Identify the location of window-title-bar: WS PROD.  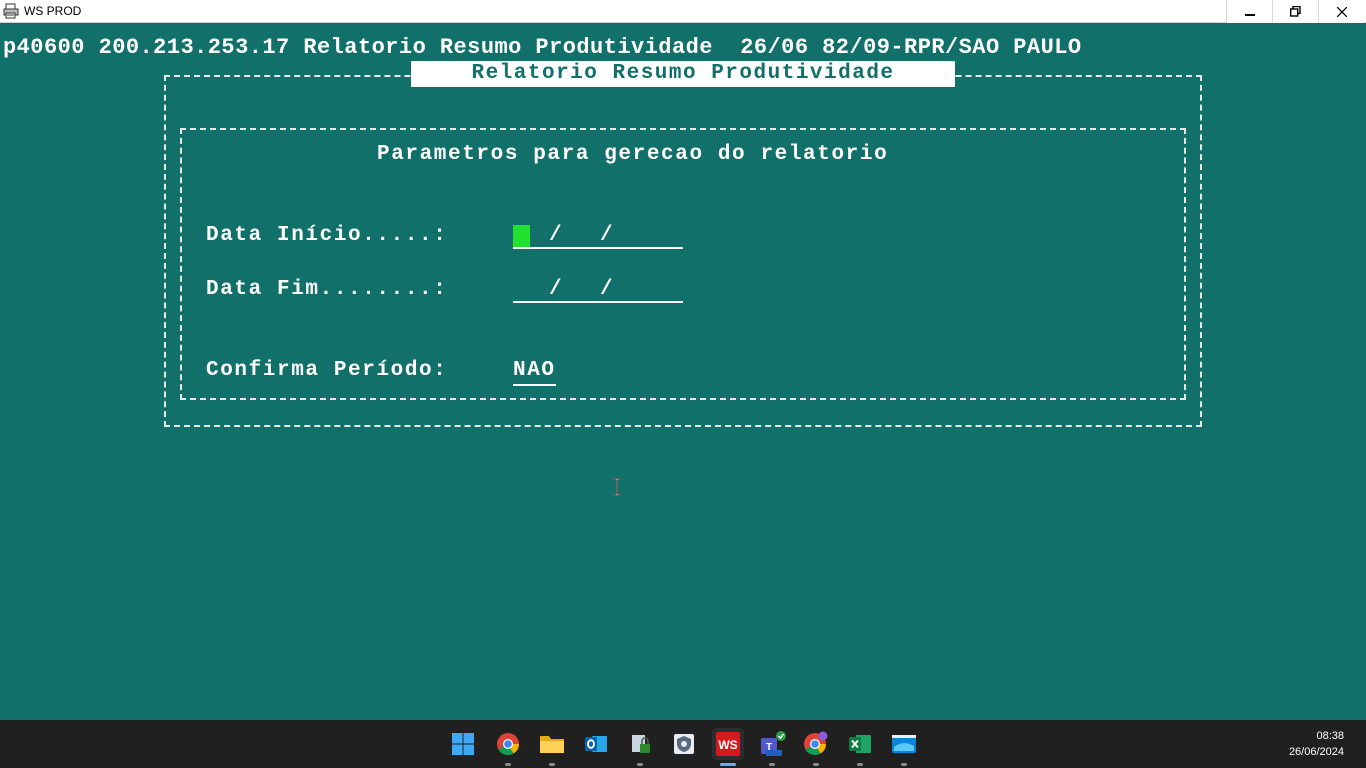
(683, 11).